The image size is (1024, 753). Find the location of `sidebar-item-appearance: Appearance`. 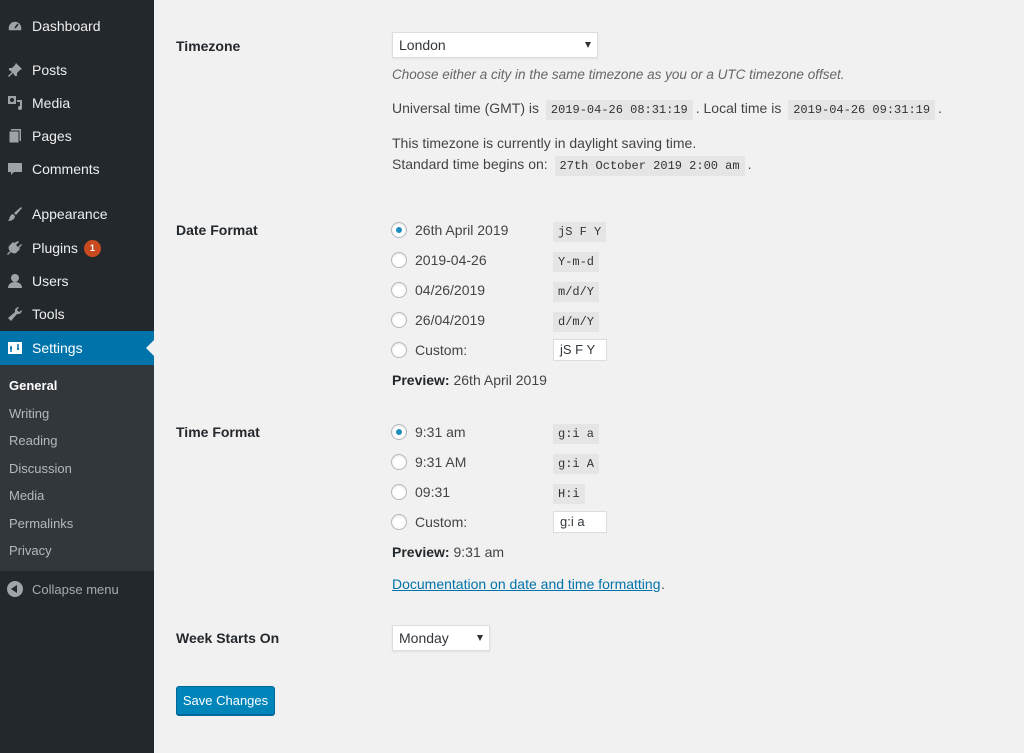

sidebar-item-appearance: Appearance is located at coordinates (77, 214).